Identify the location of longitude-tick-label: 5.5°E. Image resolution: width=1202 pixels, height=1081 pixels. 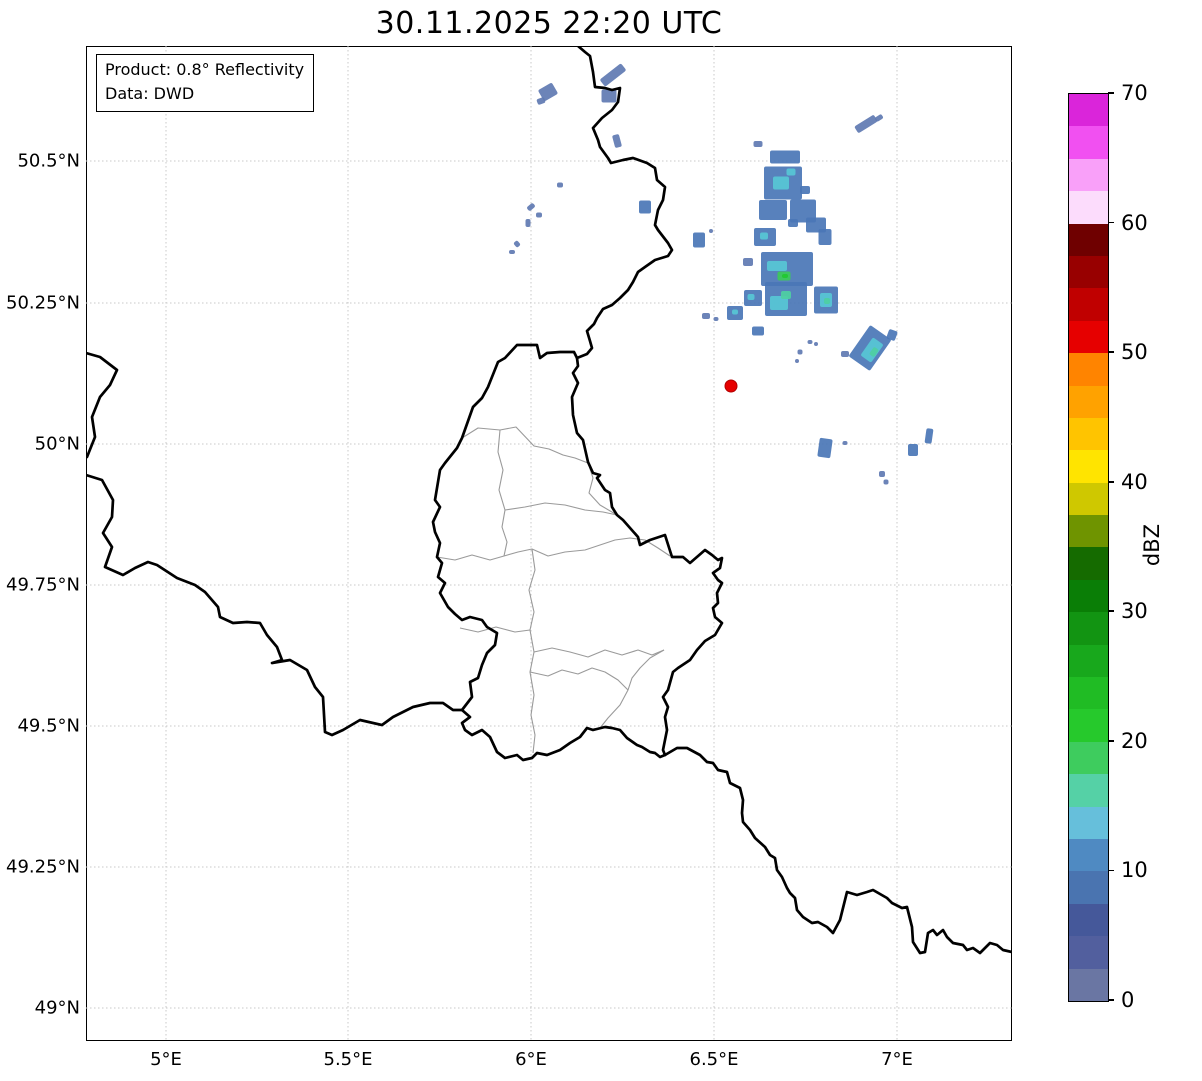
(348, 1059).